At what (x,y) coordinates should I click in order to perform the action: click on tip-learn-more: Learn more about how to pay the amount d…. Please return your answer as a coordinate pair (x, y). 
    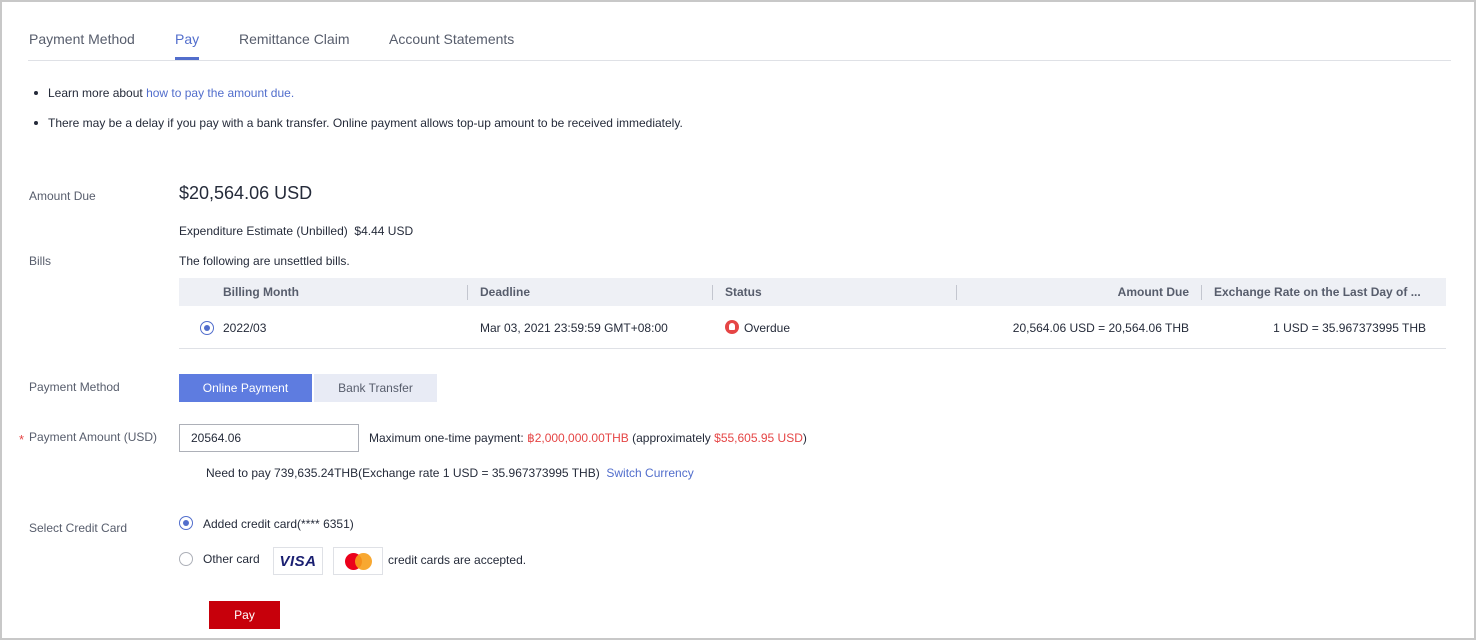
    Looking at the image, I should click on (163, 93).